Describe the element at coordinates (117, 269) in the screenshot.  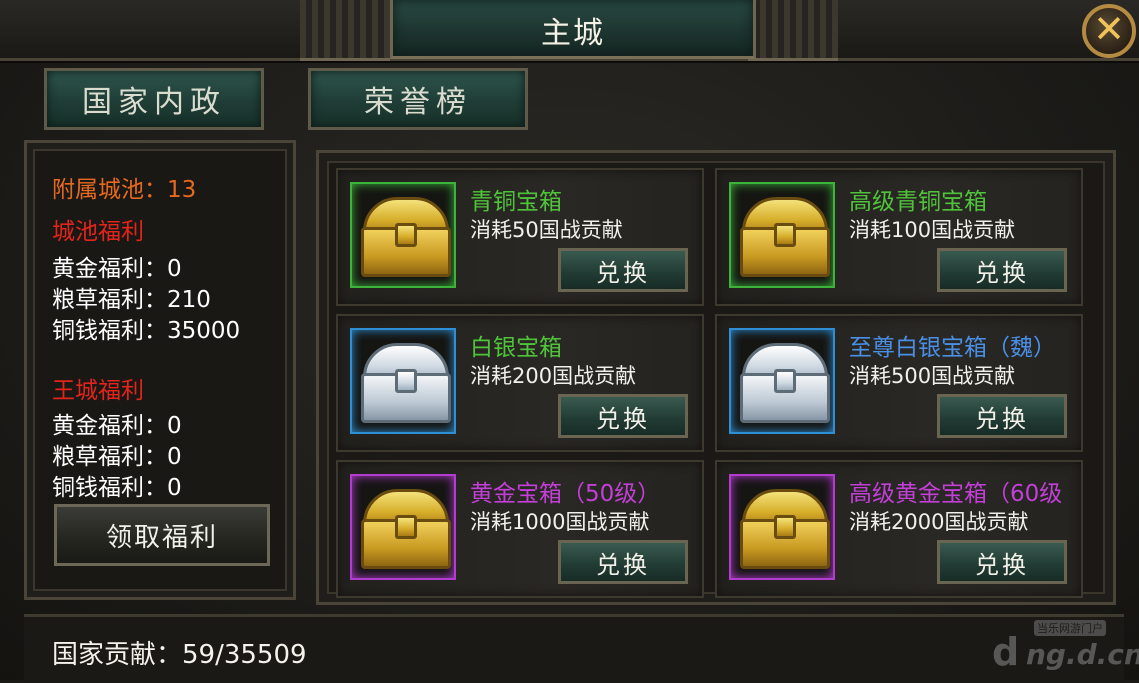
I see `city-gold-welfare: 黄金福利：0` at that location.